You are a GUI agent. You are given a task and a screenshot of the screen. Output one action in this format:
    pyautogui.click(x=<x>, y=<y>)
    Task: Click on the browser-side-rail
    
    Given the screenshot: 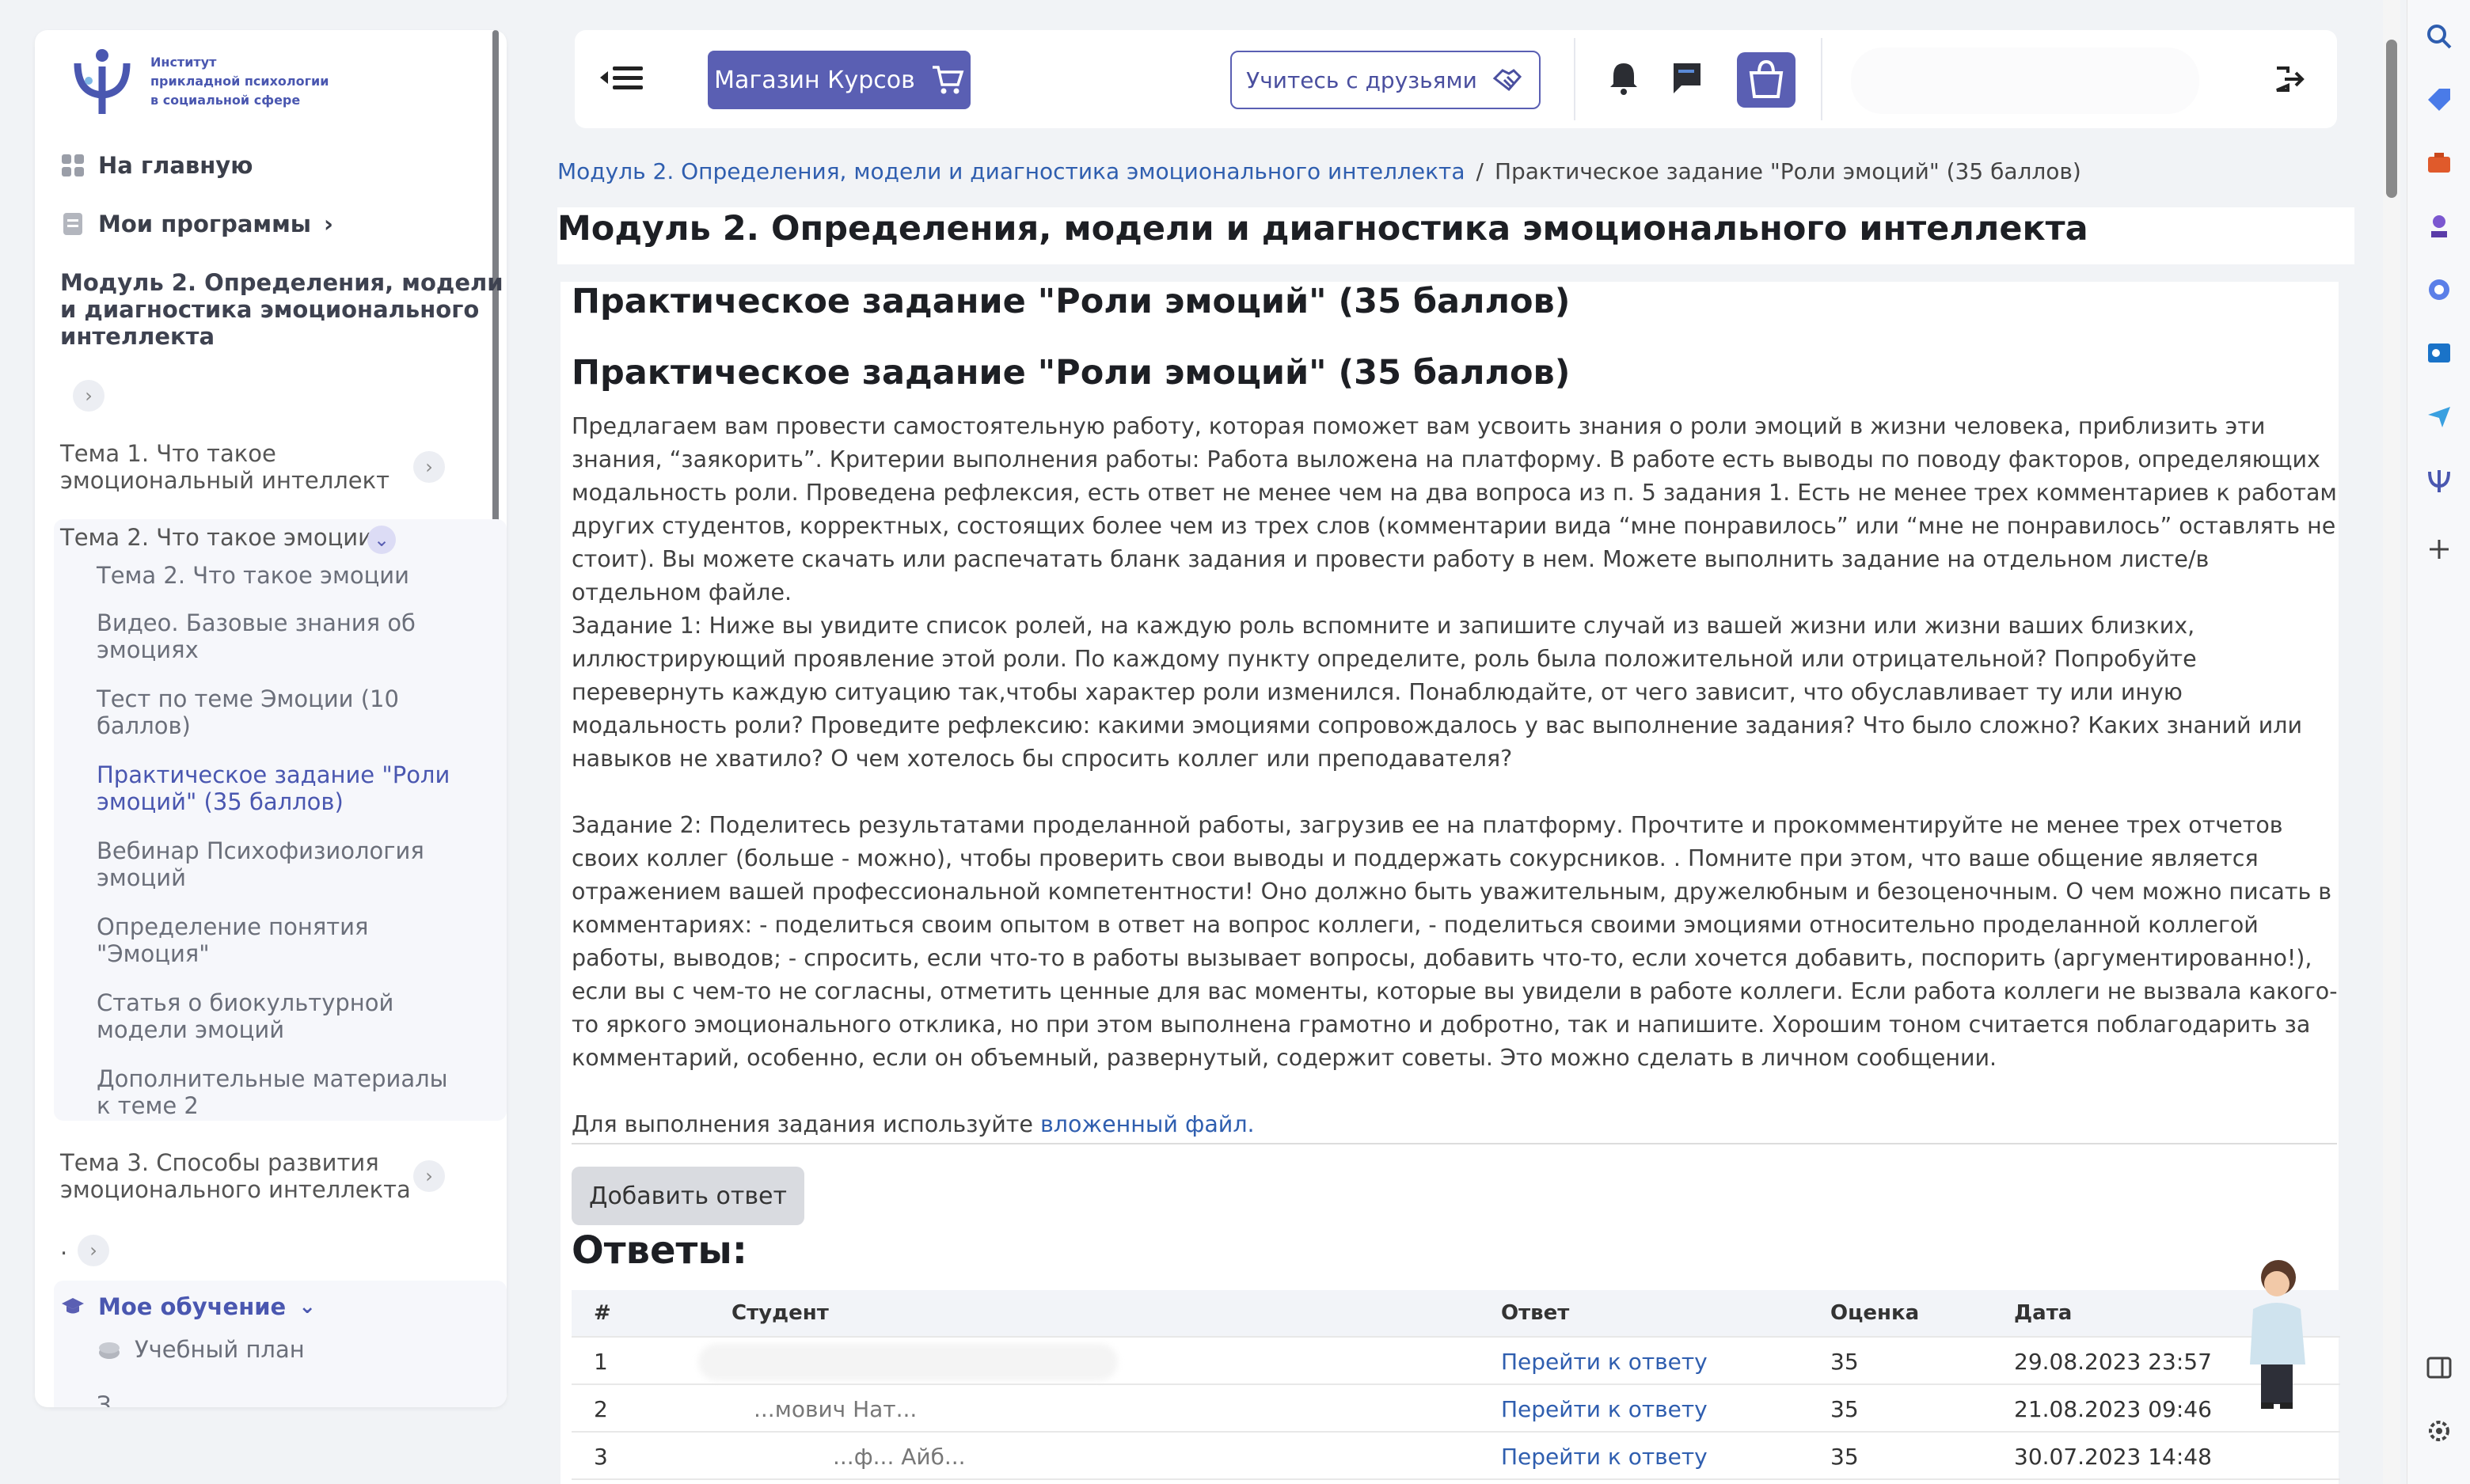 What is the action you would take?
    pyautogui.click(x=2438, y=742)
    